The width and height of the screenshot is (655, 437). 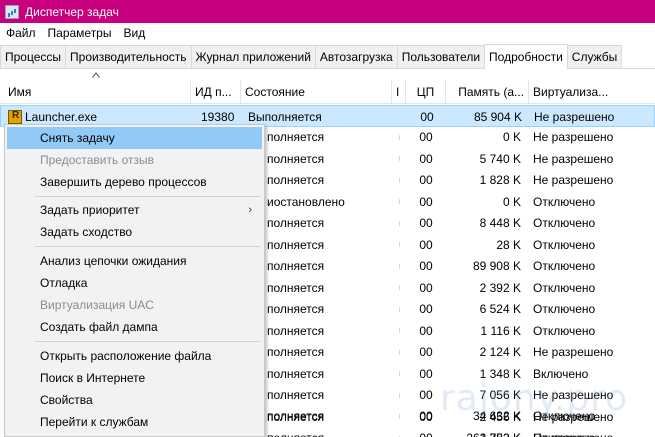 What do you see at coordinates (496, 266) in the screenshot?
I see `process-memory: 89 908 K` at bounding box center [496, 266].